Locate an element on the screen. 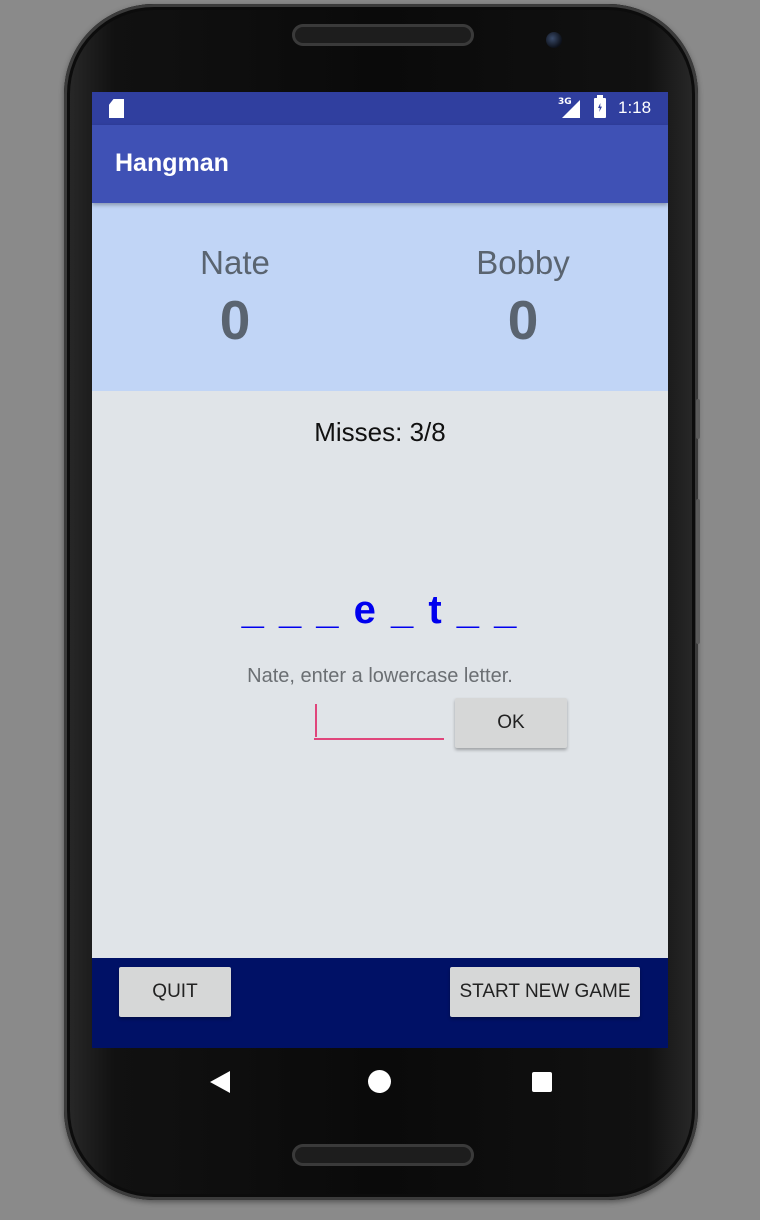 Image resolution: width=760 pixels, height=1220 pixels. recents-icon is located at coordinates (542, 1082).